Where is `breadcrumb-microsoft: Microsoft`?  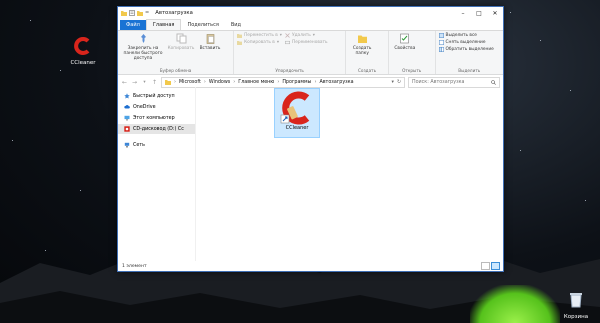 breadcrumb-microsoft: Microsoft is located at coordinates (190, 82).